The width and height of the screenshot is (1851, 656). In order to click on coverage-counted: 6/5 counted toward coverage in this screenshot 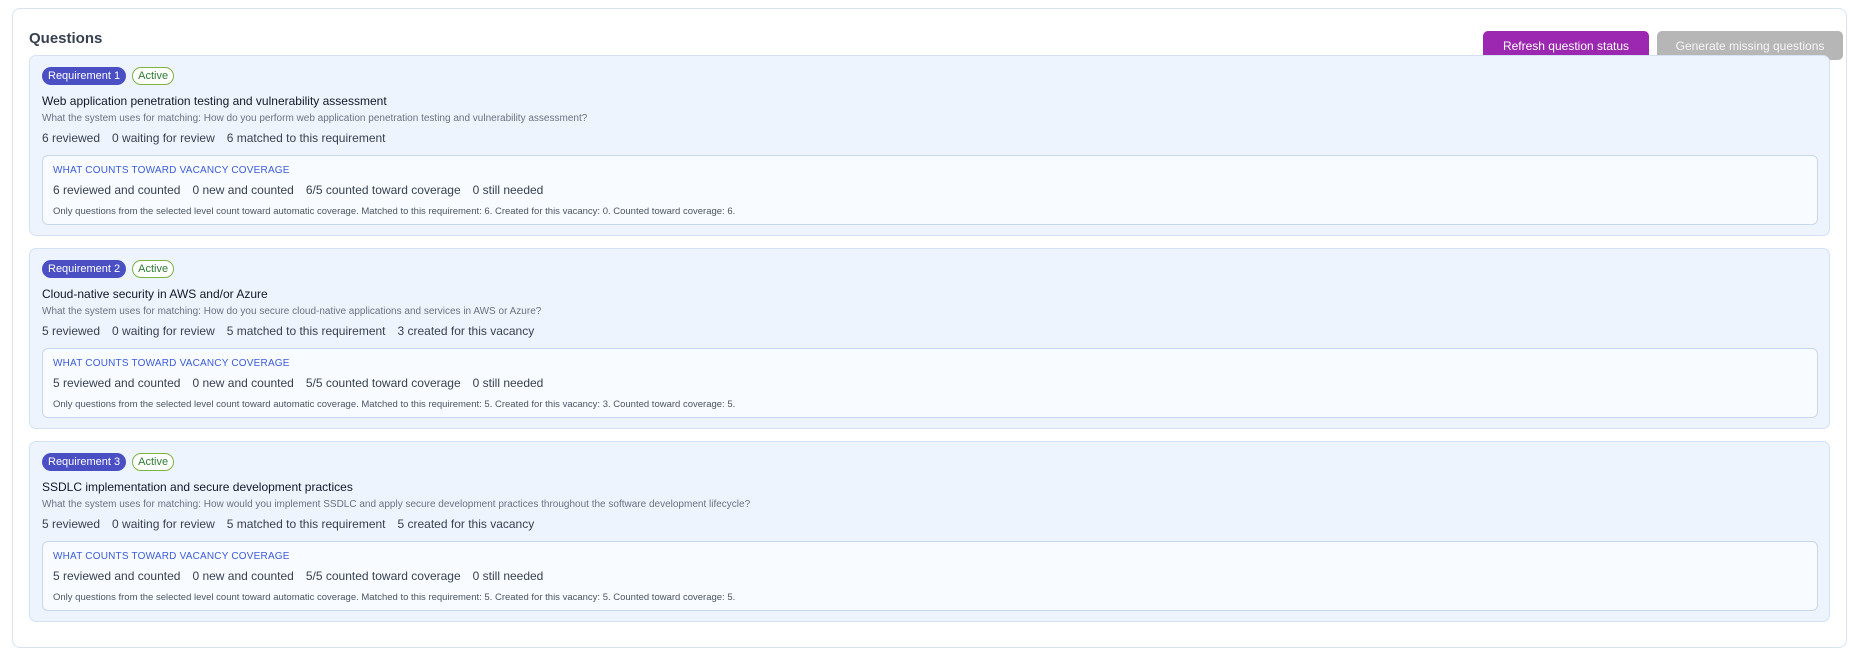, I will do `click(383, 190)`.